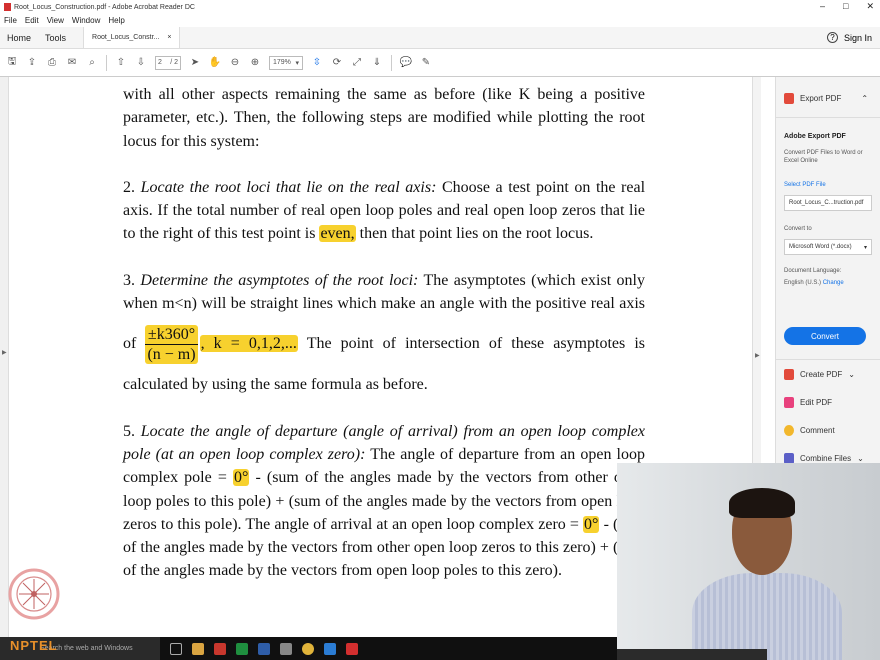 The width and height of the screenshot is (880, 660). Describe the element at coordinates (817, 430) in the screenshot. I see `comment-label: Comment` at that location.